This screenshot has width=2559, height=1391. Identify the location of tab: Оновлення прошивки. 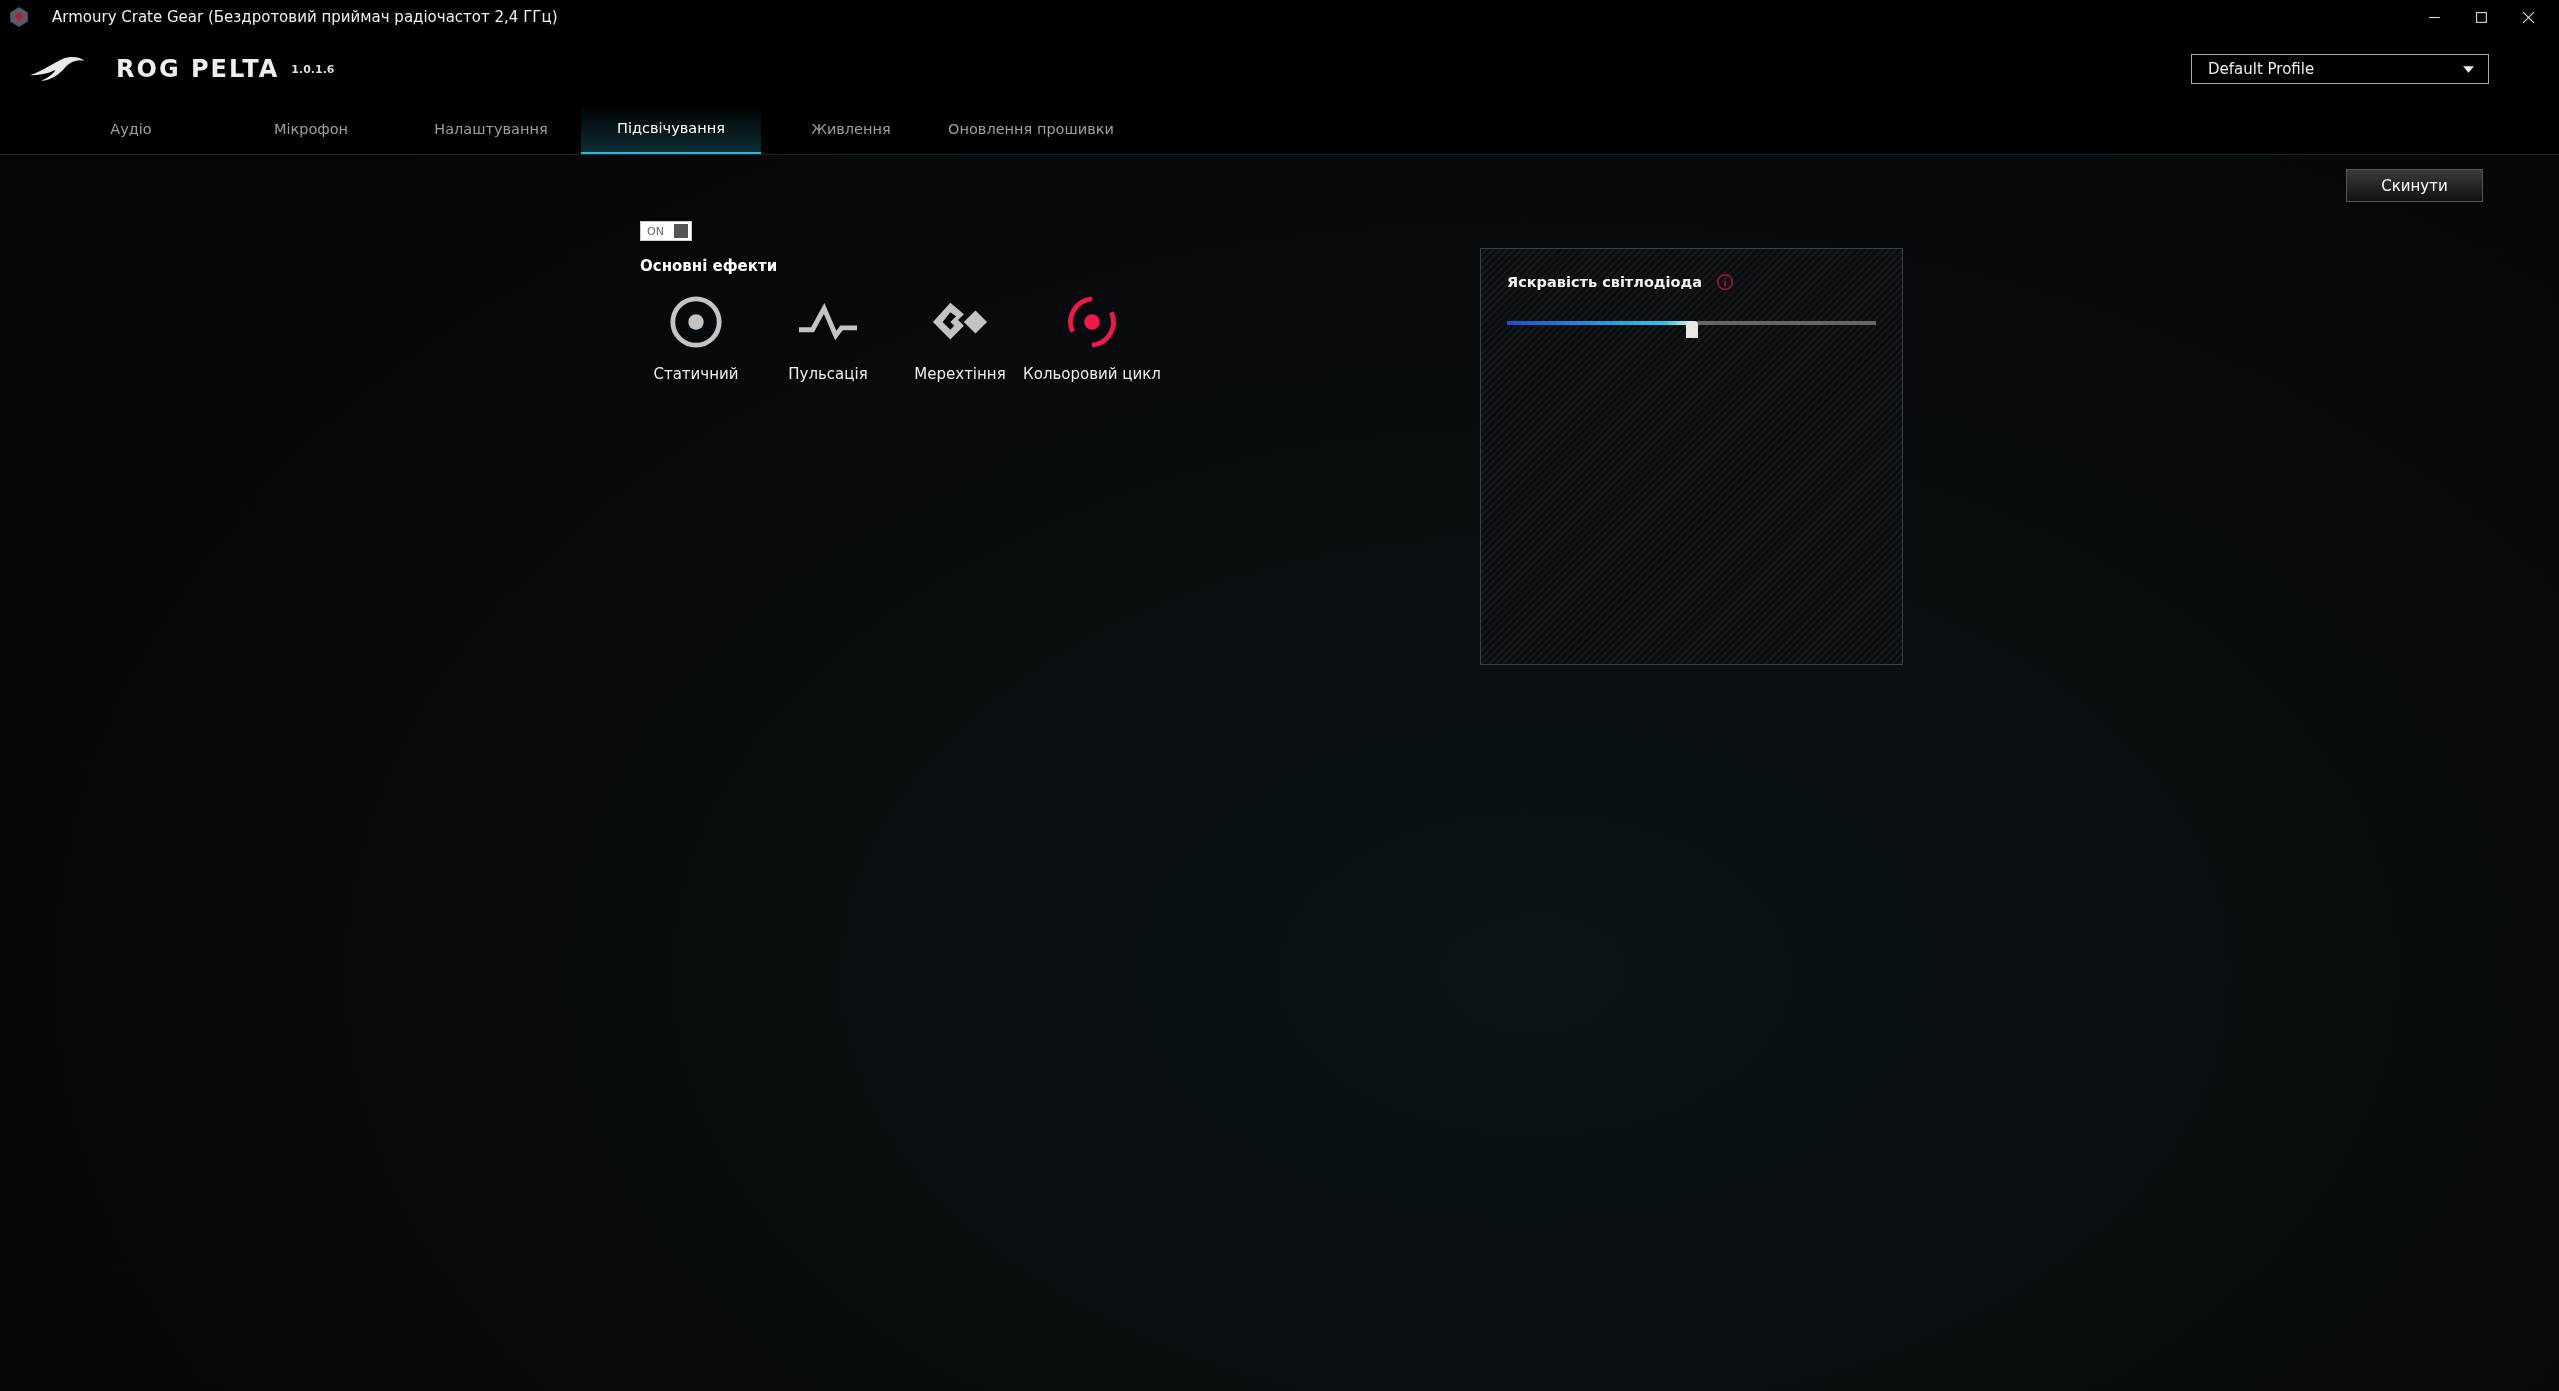
(1031, 129).